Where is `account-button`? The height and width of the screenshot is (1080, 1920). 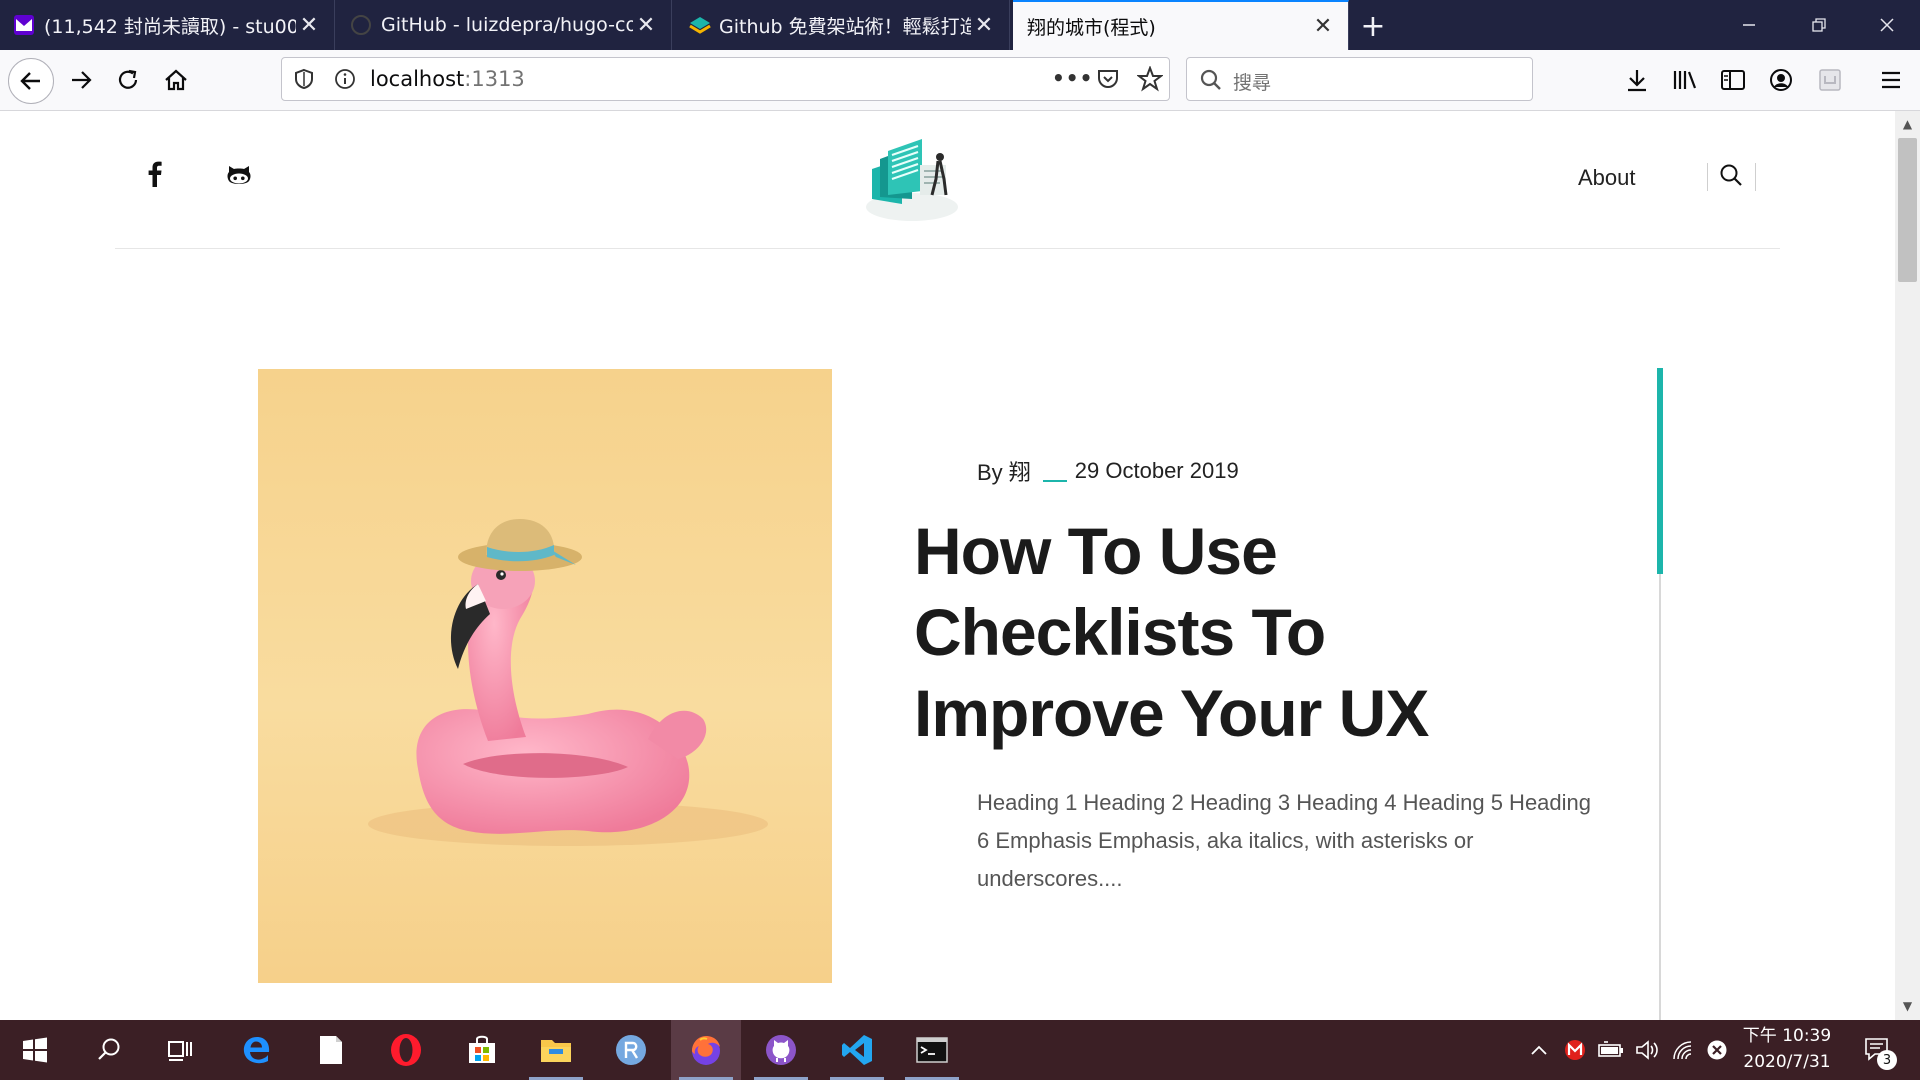
account-button is located at coordinates (1781, 80).